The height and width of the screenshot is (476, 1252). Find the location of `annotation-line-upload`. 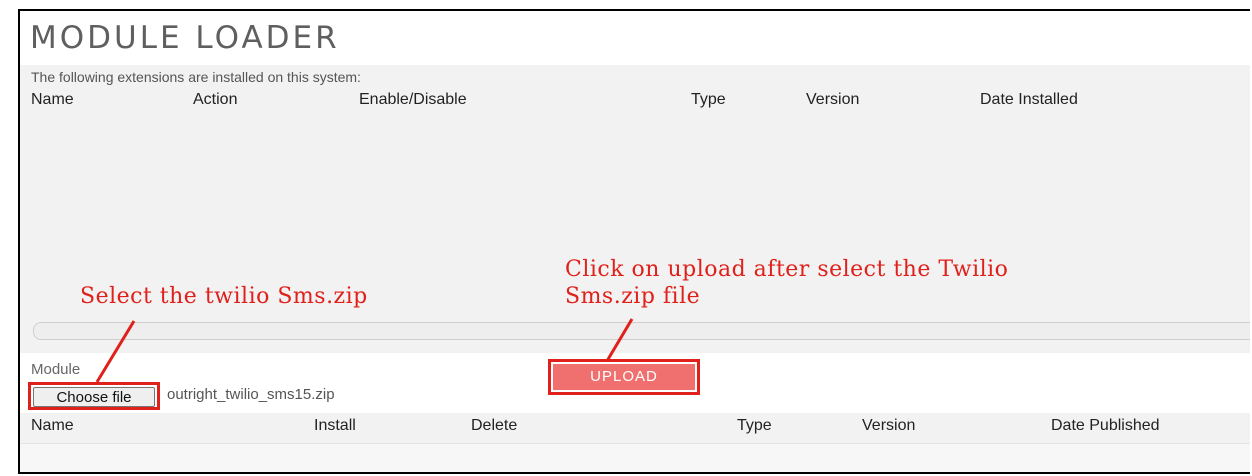

annotation-line-upload is located at coordinates (619, 340).